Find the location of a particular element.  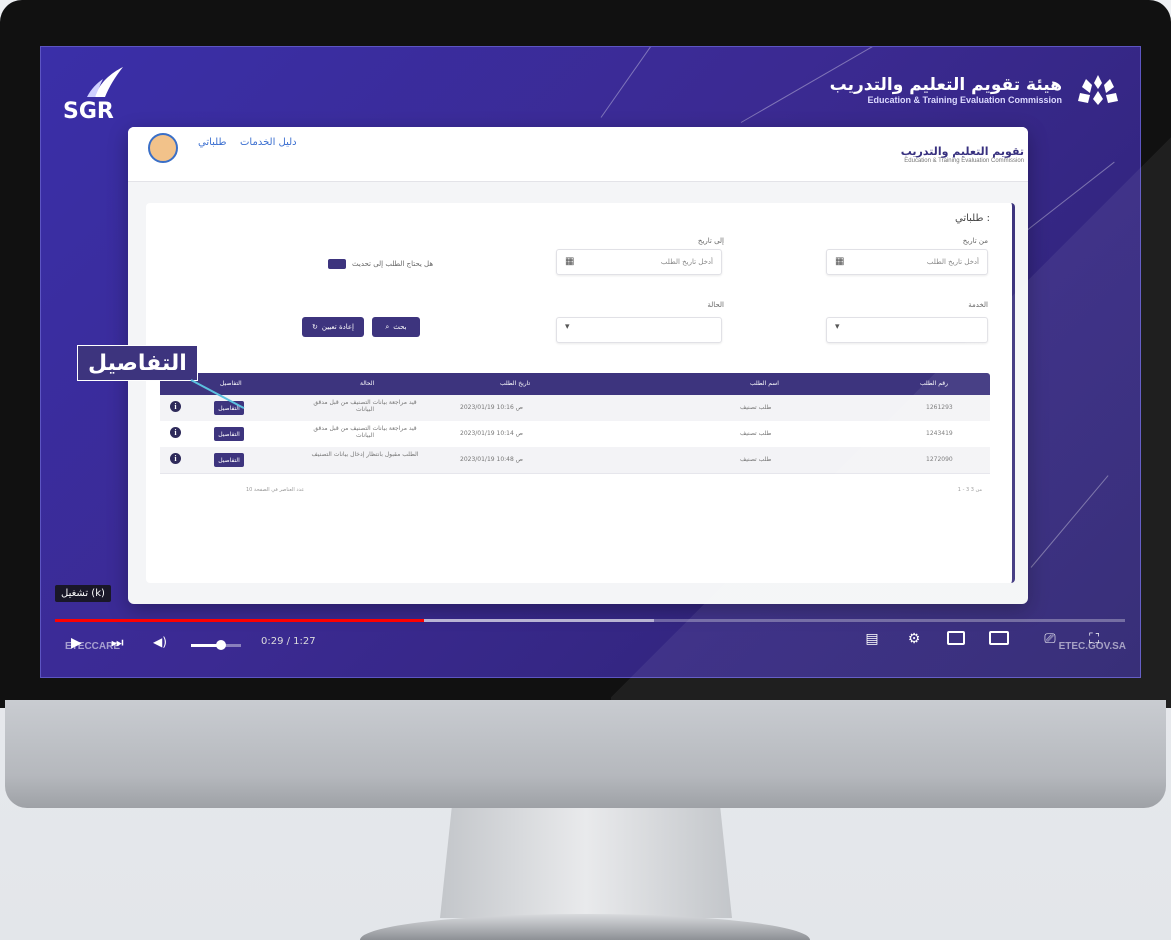

etec-logo-arabic: هيئة تقويم التعليم والتدريب is located at coordinates (945, 85).